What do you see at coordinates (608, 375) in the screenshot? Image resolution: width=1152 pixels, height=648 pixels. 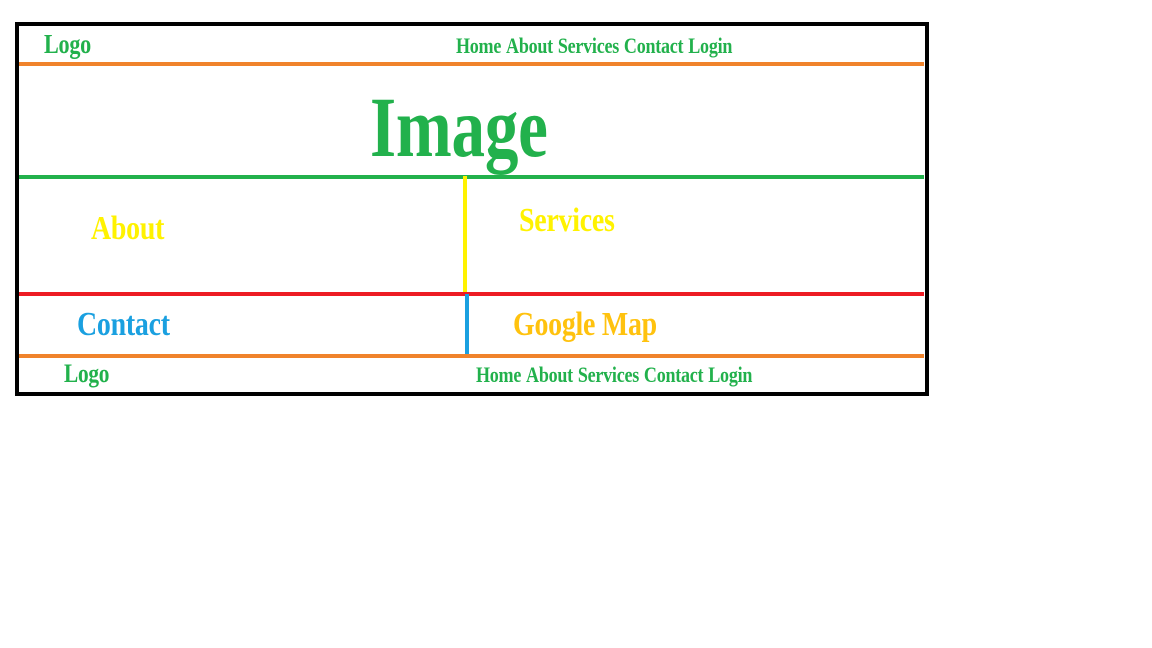 I see `footer-nav-services-link: Services` at bounding box center [608, 375].